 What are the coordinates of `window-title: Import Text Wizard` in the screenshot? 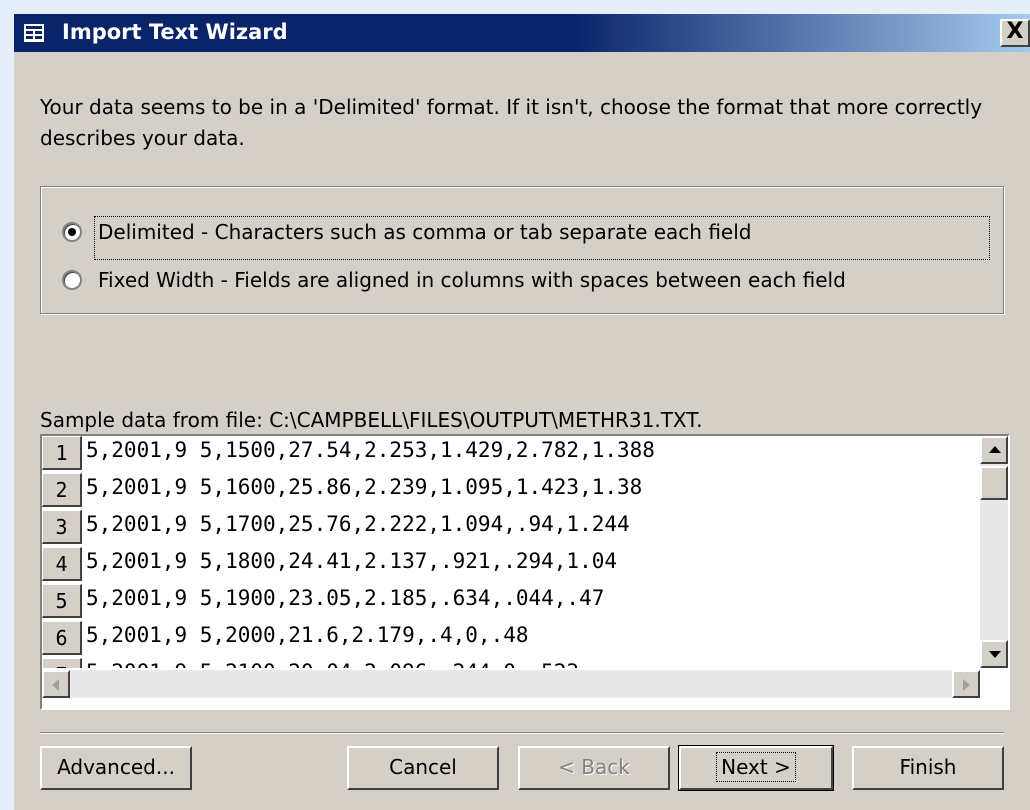 It's located at (175, 32).